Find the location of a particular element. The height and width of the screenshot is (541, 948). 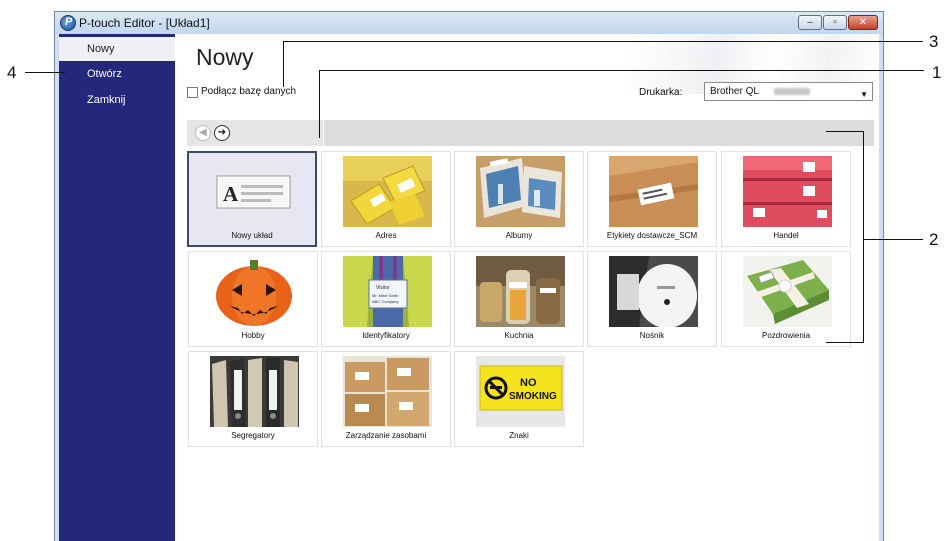

media-disc-photo is located at coordinates (653, 291).